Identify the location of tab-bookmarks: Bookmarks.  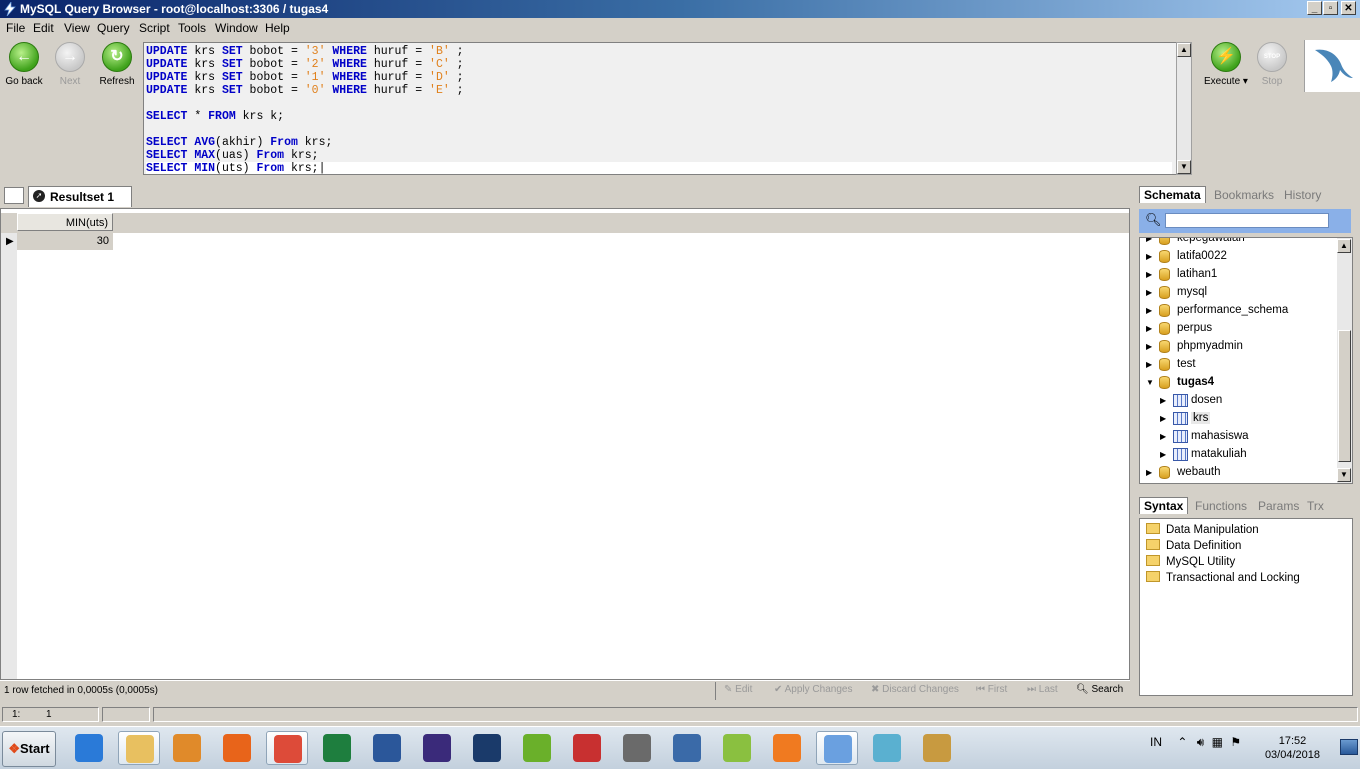
(1244, 195).